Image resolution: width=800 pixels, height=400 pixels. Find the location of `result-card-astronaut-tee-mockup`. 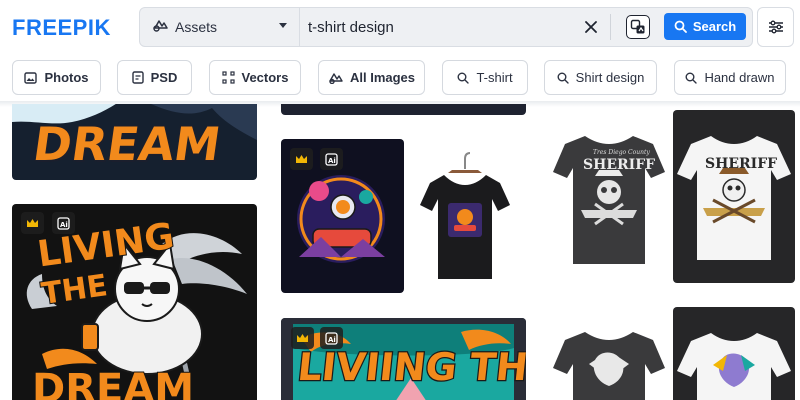

result-card-astronaut-tee-mockup is located at coordinates (465, 216).